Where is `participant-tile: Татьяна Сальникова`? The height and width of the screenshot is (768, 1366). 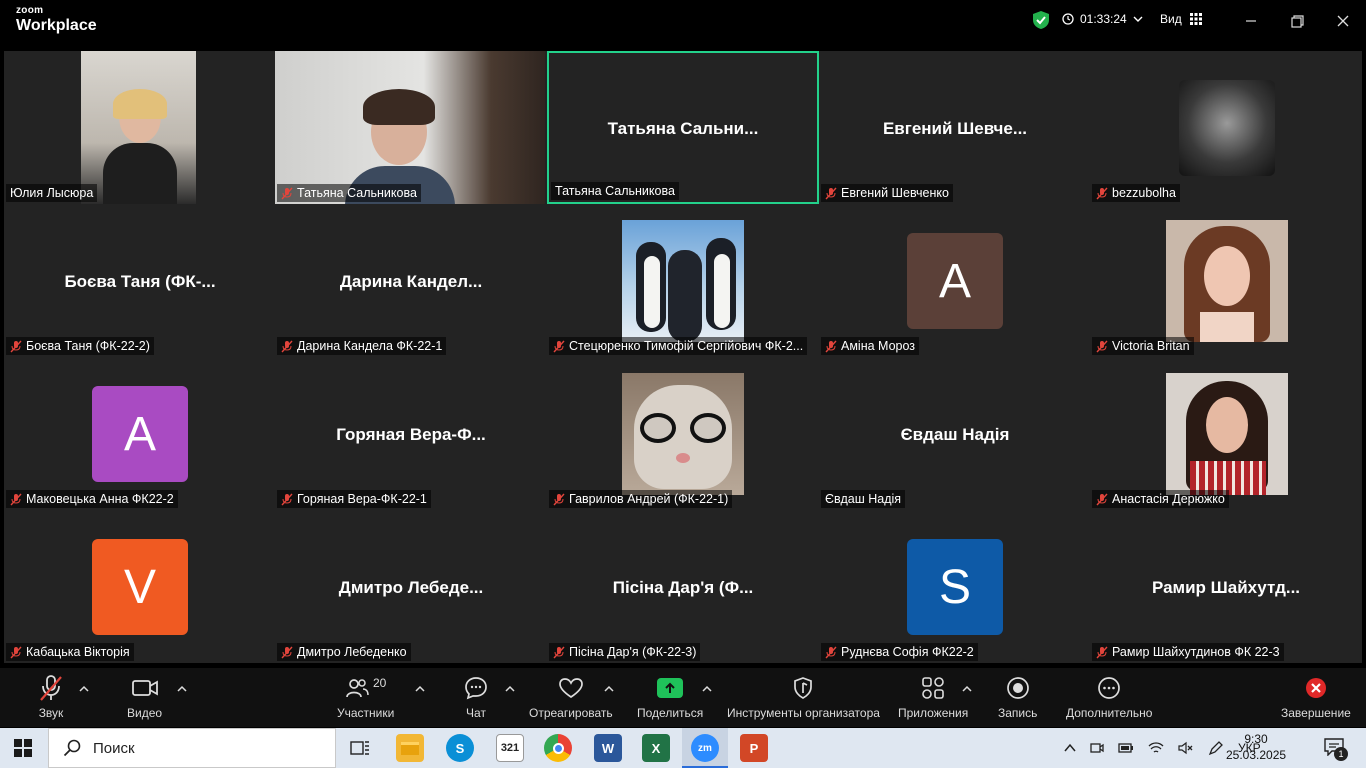 participant-tile: Татьяна Сальникова is located at coordinates (411, 127).